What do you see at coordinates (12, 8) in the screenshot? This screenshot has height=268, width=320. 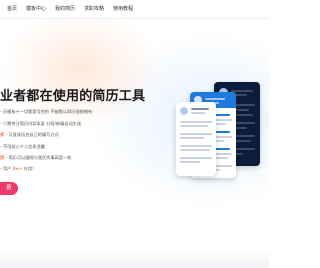 I see `nav-item-home: 首页` at bounding box center [12, 8].